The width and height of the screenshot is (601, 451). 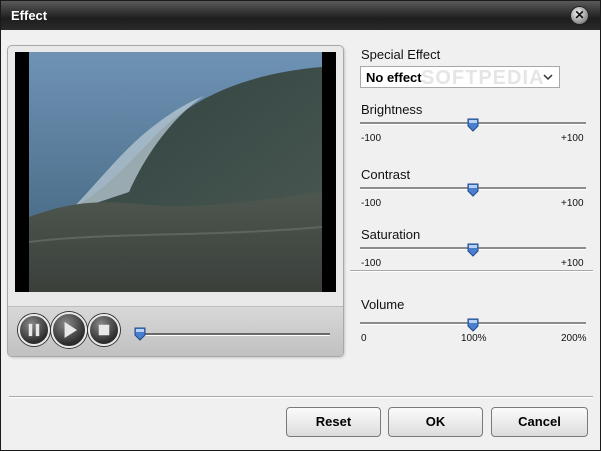 I want to click on contrast-label: Contrast, so click(x=386, y=174).